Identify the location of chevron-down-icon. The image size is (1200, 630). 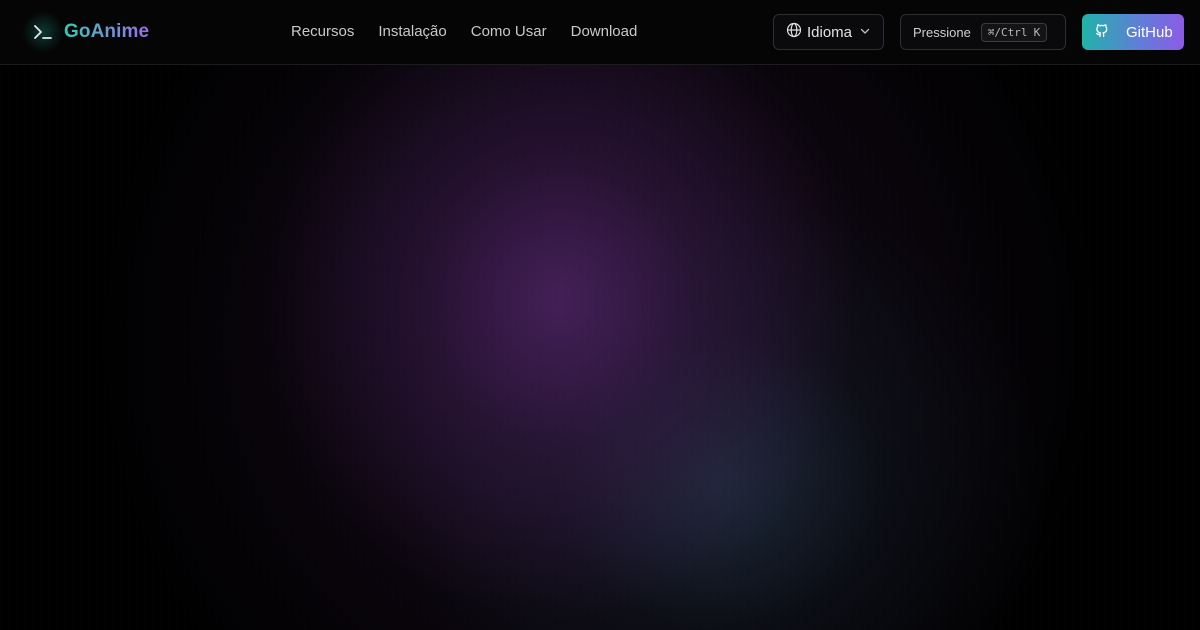
(865, 32).